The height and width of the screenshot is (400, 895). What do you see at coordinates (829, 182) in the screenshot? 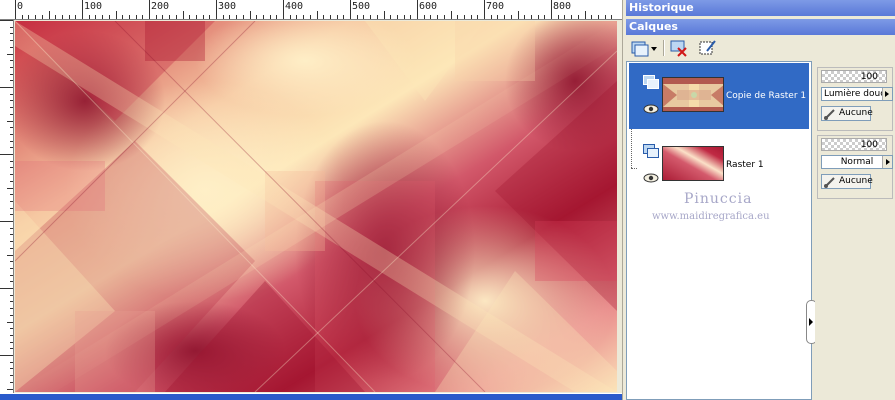
I see `brush-icon` at bounding box center [829, 182].